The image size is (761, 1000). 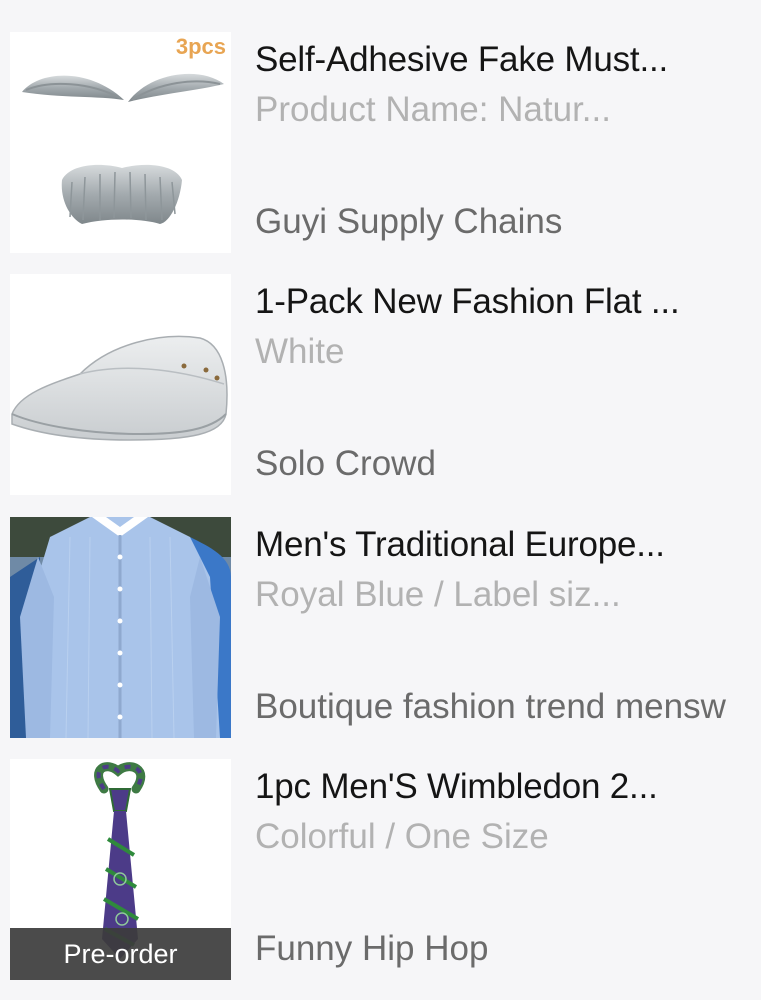 I want to click on product-variant: White, so click(x=299, y=352).